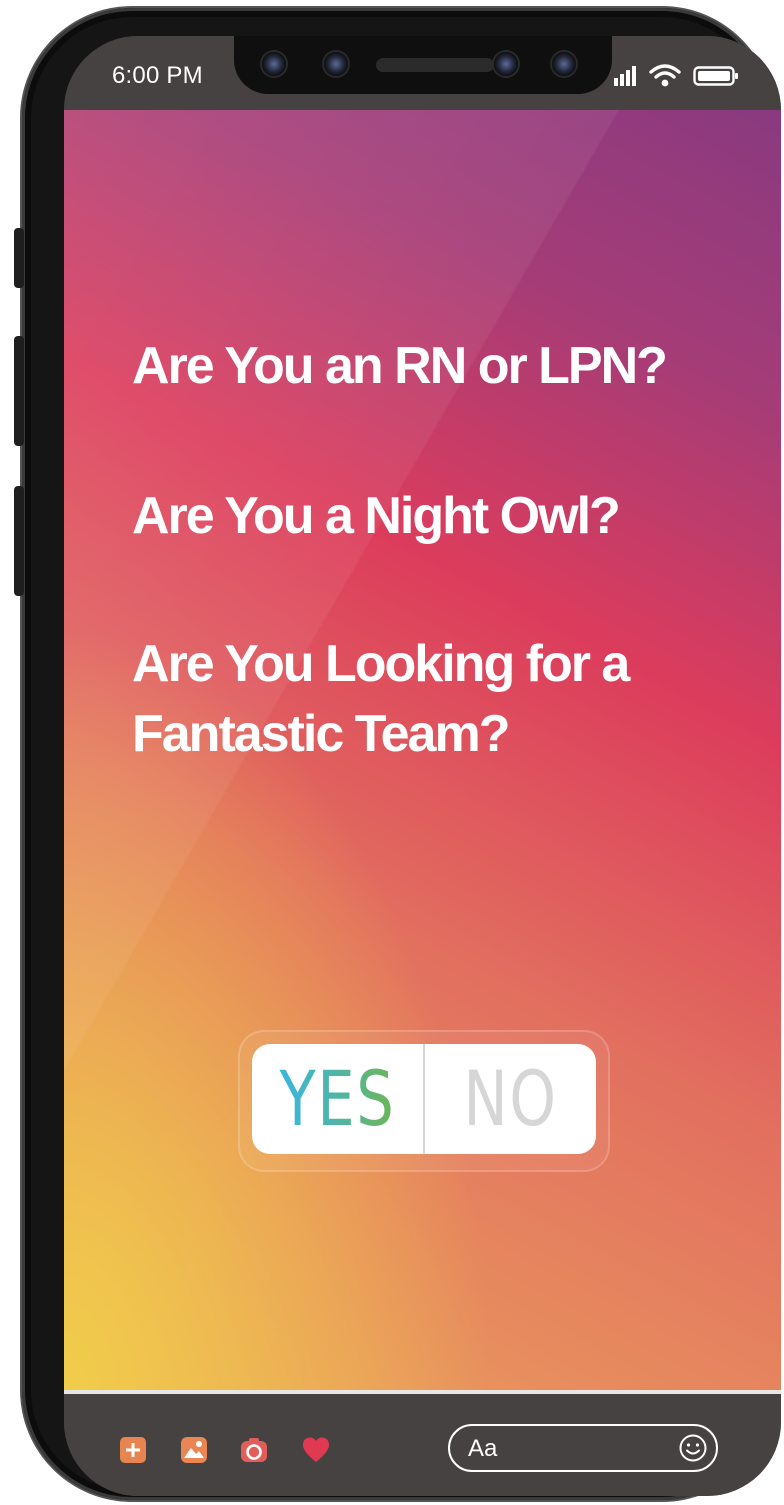 This screenshot has height=1505, width=784. Describe the element at coordinates (665, 75) in the screenshot. I see `wifi-icon` at that location.